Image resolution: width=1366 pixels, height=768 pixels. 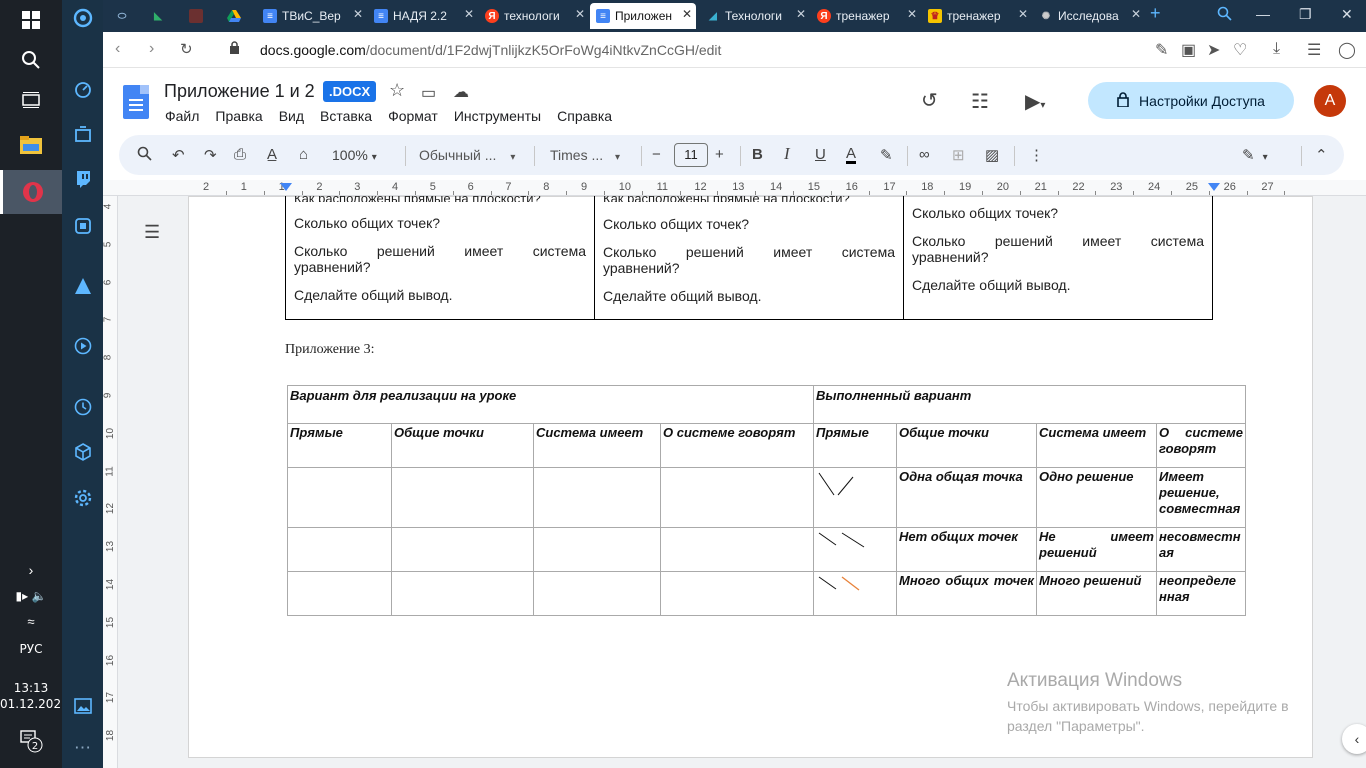 What do you see at coordinates (1213, 50) in the screenshot?
I see `send-icon: ➤` at bounding box center [1213, 50].